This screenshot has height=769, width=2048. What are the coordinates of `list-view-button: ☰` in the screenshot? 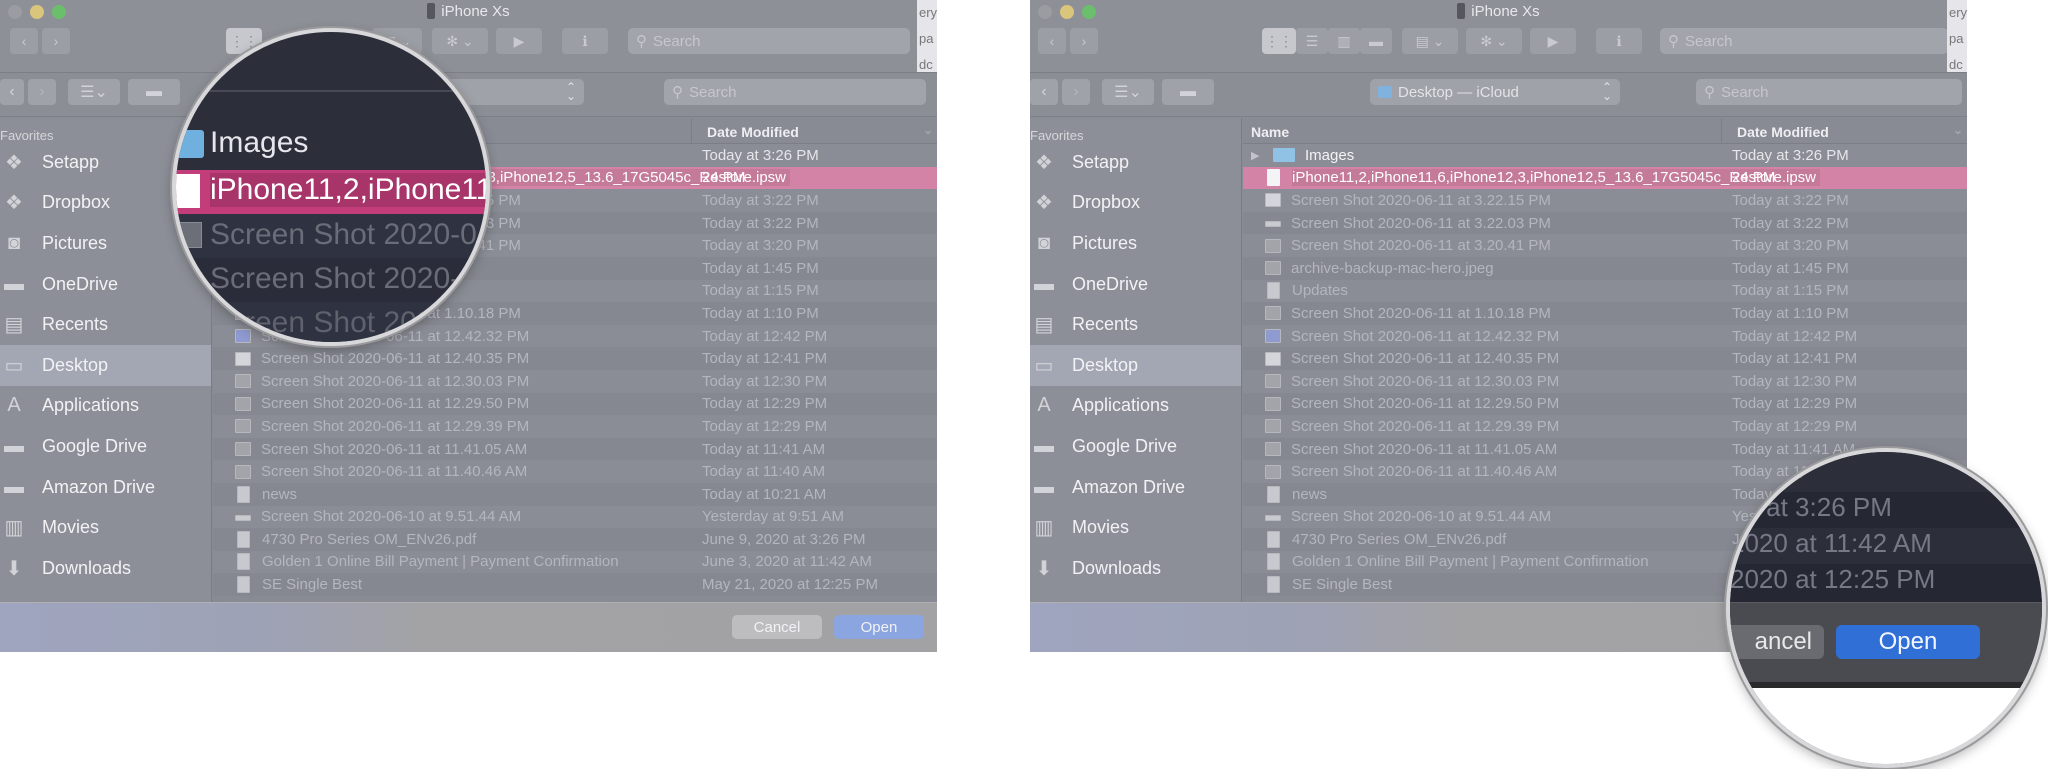 It's located at (1312, 41).